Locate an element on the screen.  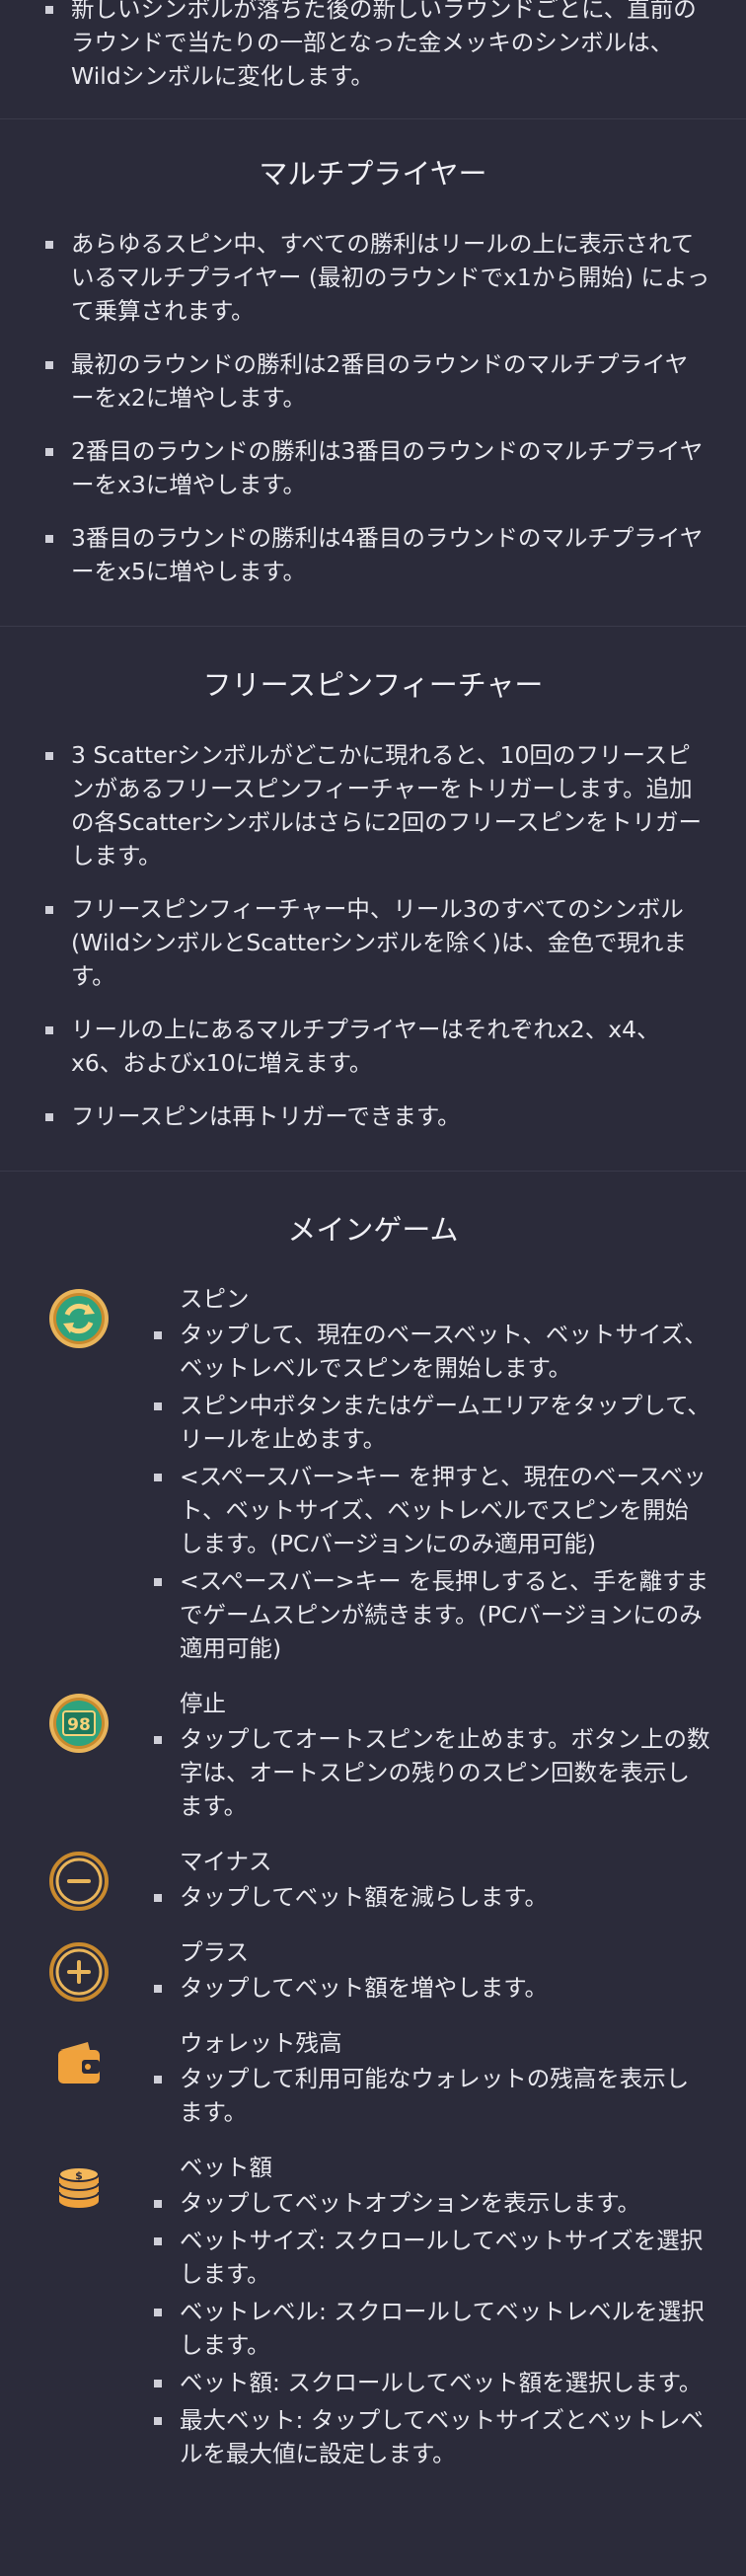
list-item: タップしてベット額を増やします。 is located at coordinates (432, 1988).